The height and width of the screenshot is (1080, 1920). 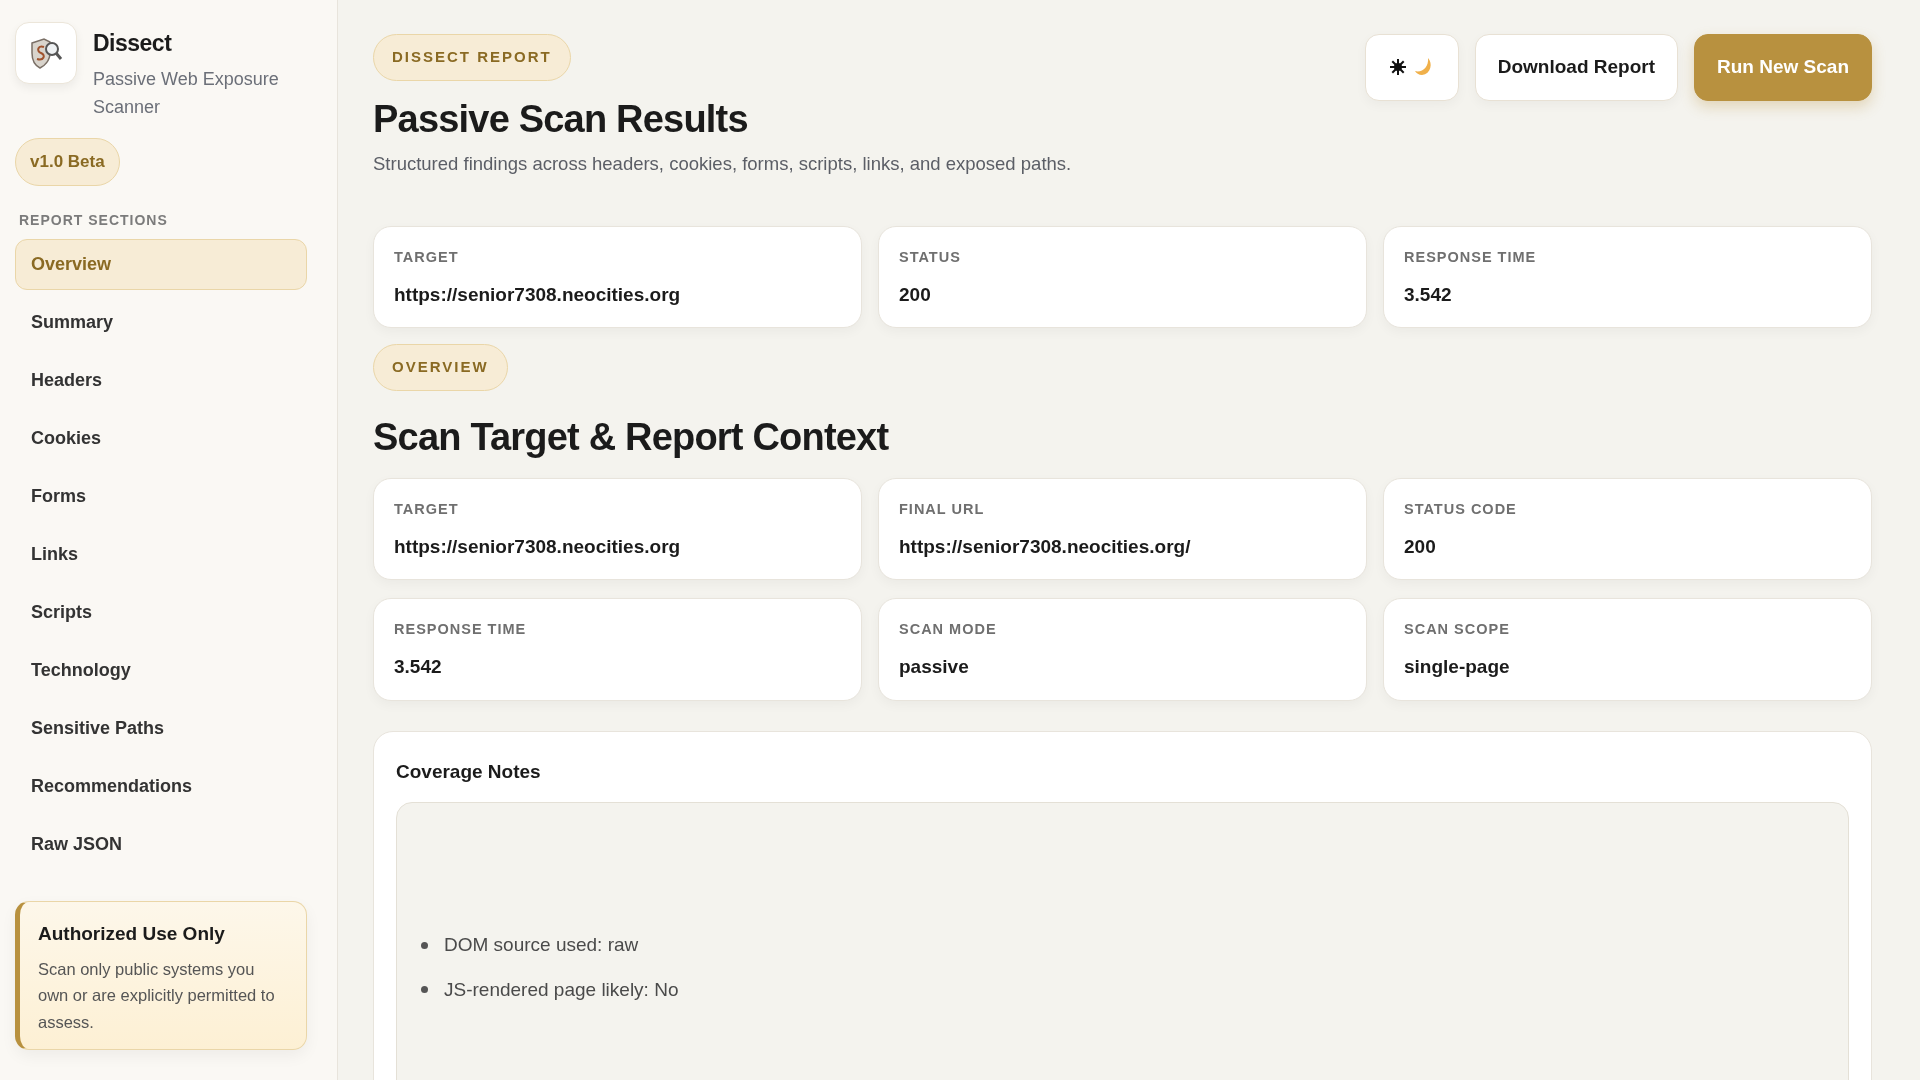 I want to click on field-value: passive, so click(x=934, y=667).